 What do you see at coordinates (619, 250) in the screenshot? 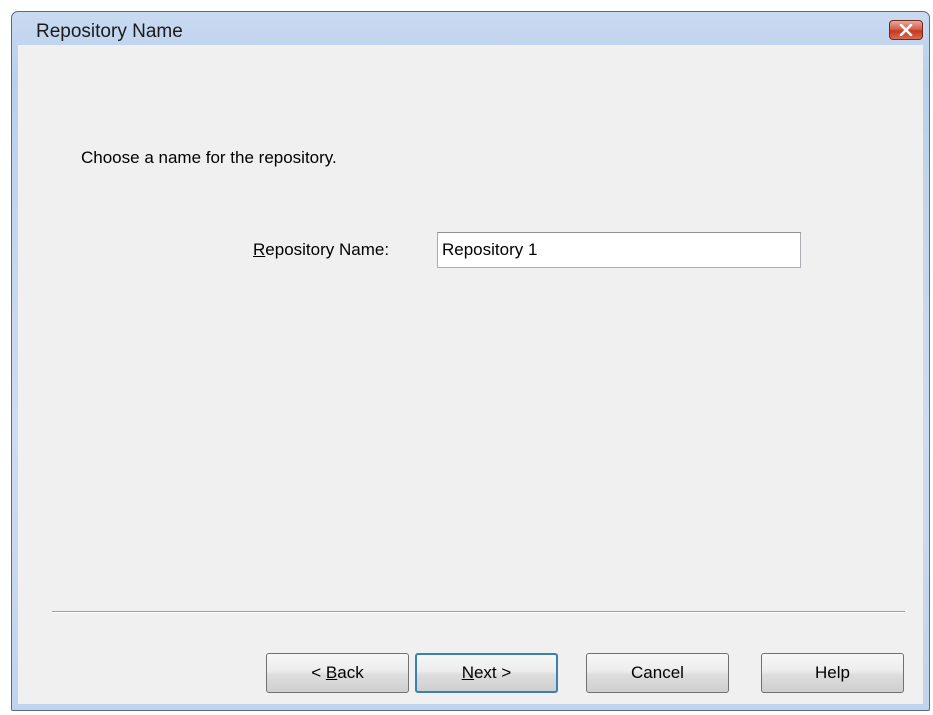
I see `repository-name-input` at bounding box center [619, 250].